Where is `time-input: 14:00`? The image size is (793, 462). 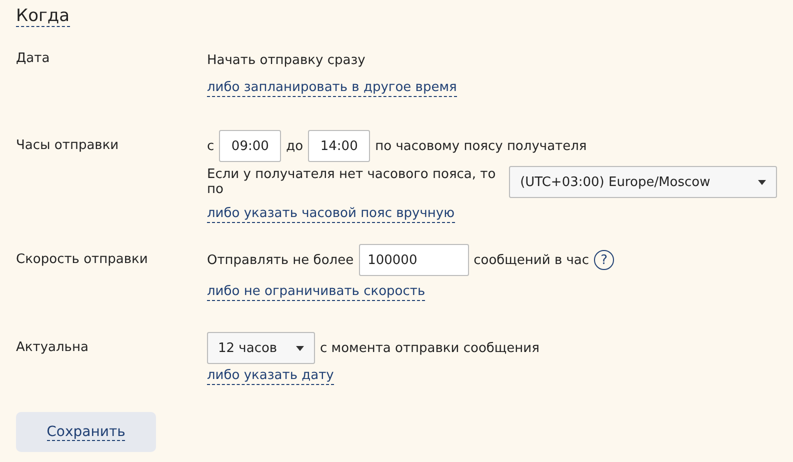
time-input: 14:00 is located at coordinates (339, 146).